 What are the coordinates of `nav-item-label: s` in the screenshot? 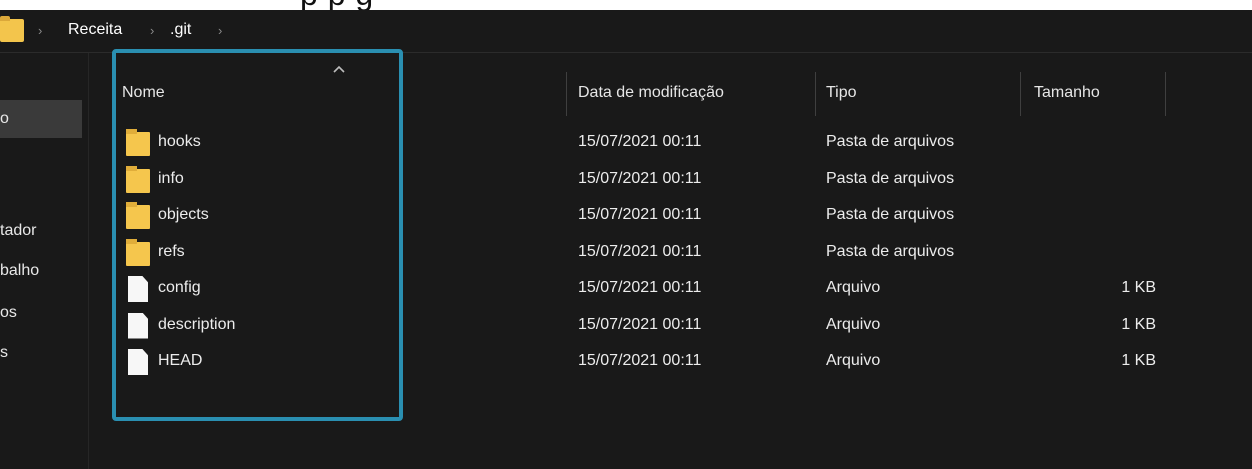 It's located at (4, 352).